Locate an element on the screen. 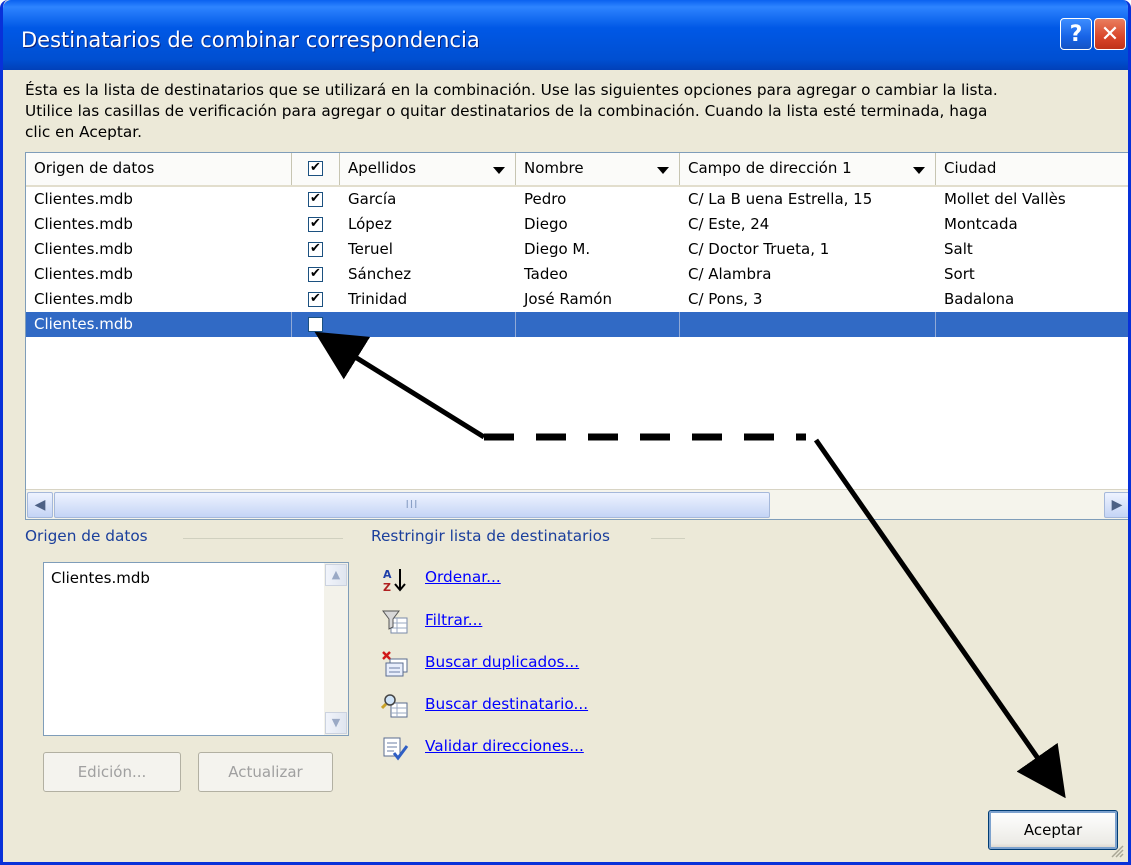 This screenshot has width=1131, height=865. annotation-arrow-to-checkbox is located at coordinates (400, 385).